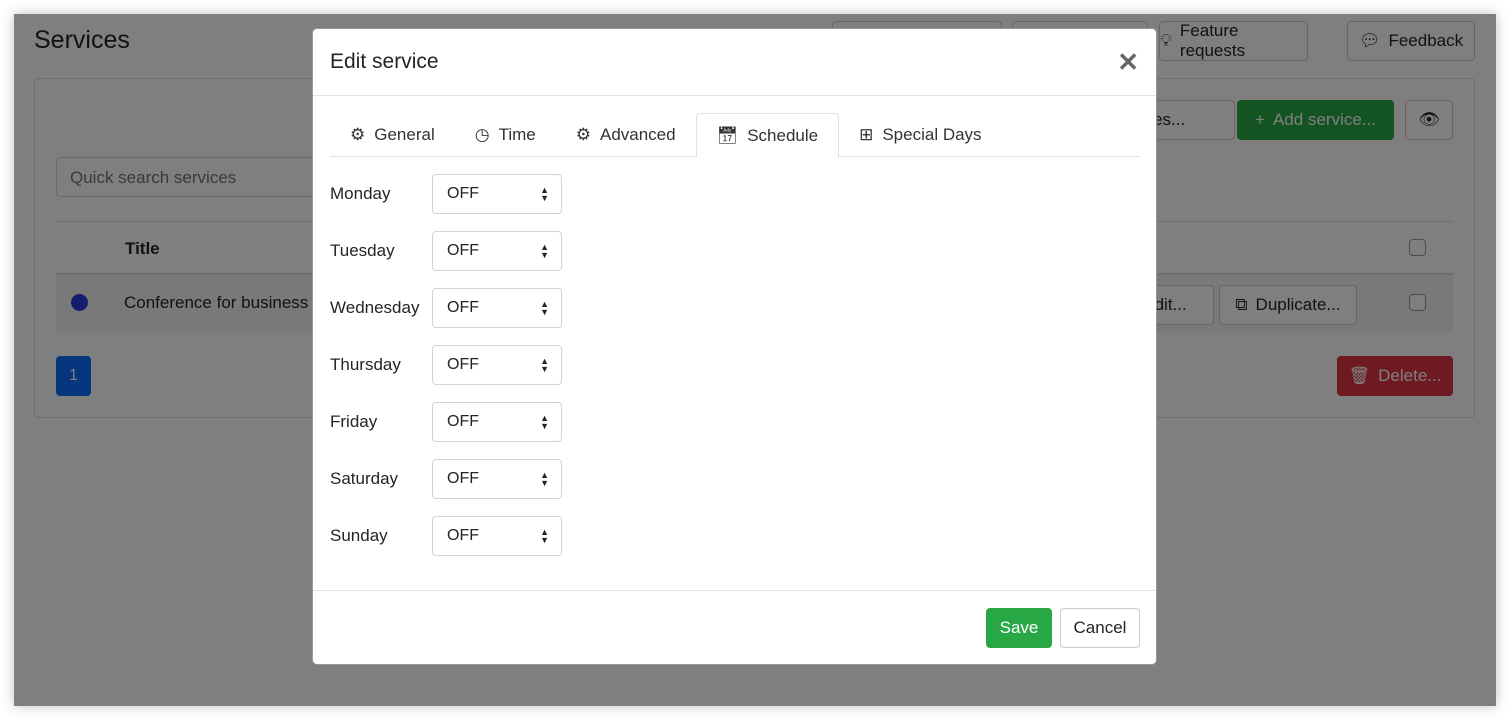 Image resolution: width=1510 pixels, height=720 pixels. I want to click on save-button: Save, so click(1019, 628).